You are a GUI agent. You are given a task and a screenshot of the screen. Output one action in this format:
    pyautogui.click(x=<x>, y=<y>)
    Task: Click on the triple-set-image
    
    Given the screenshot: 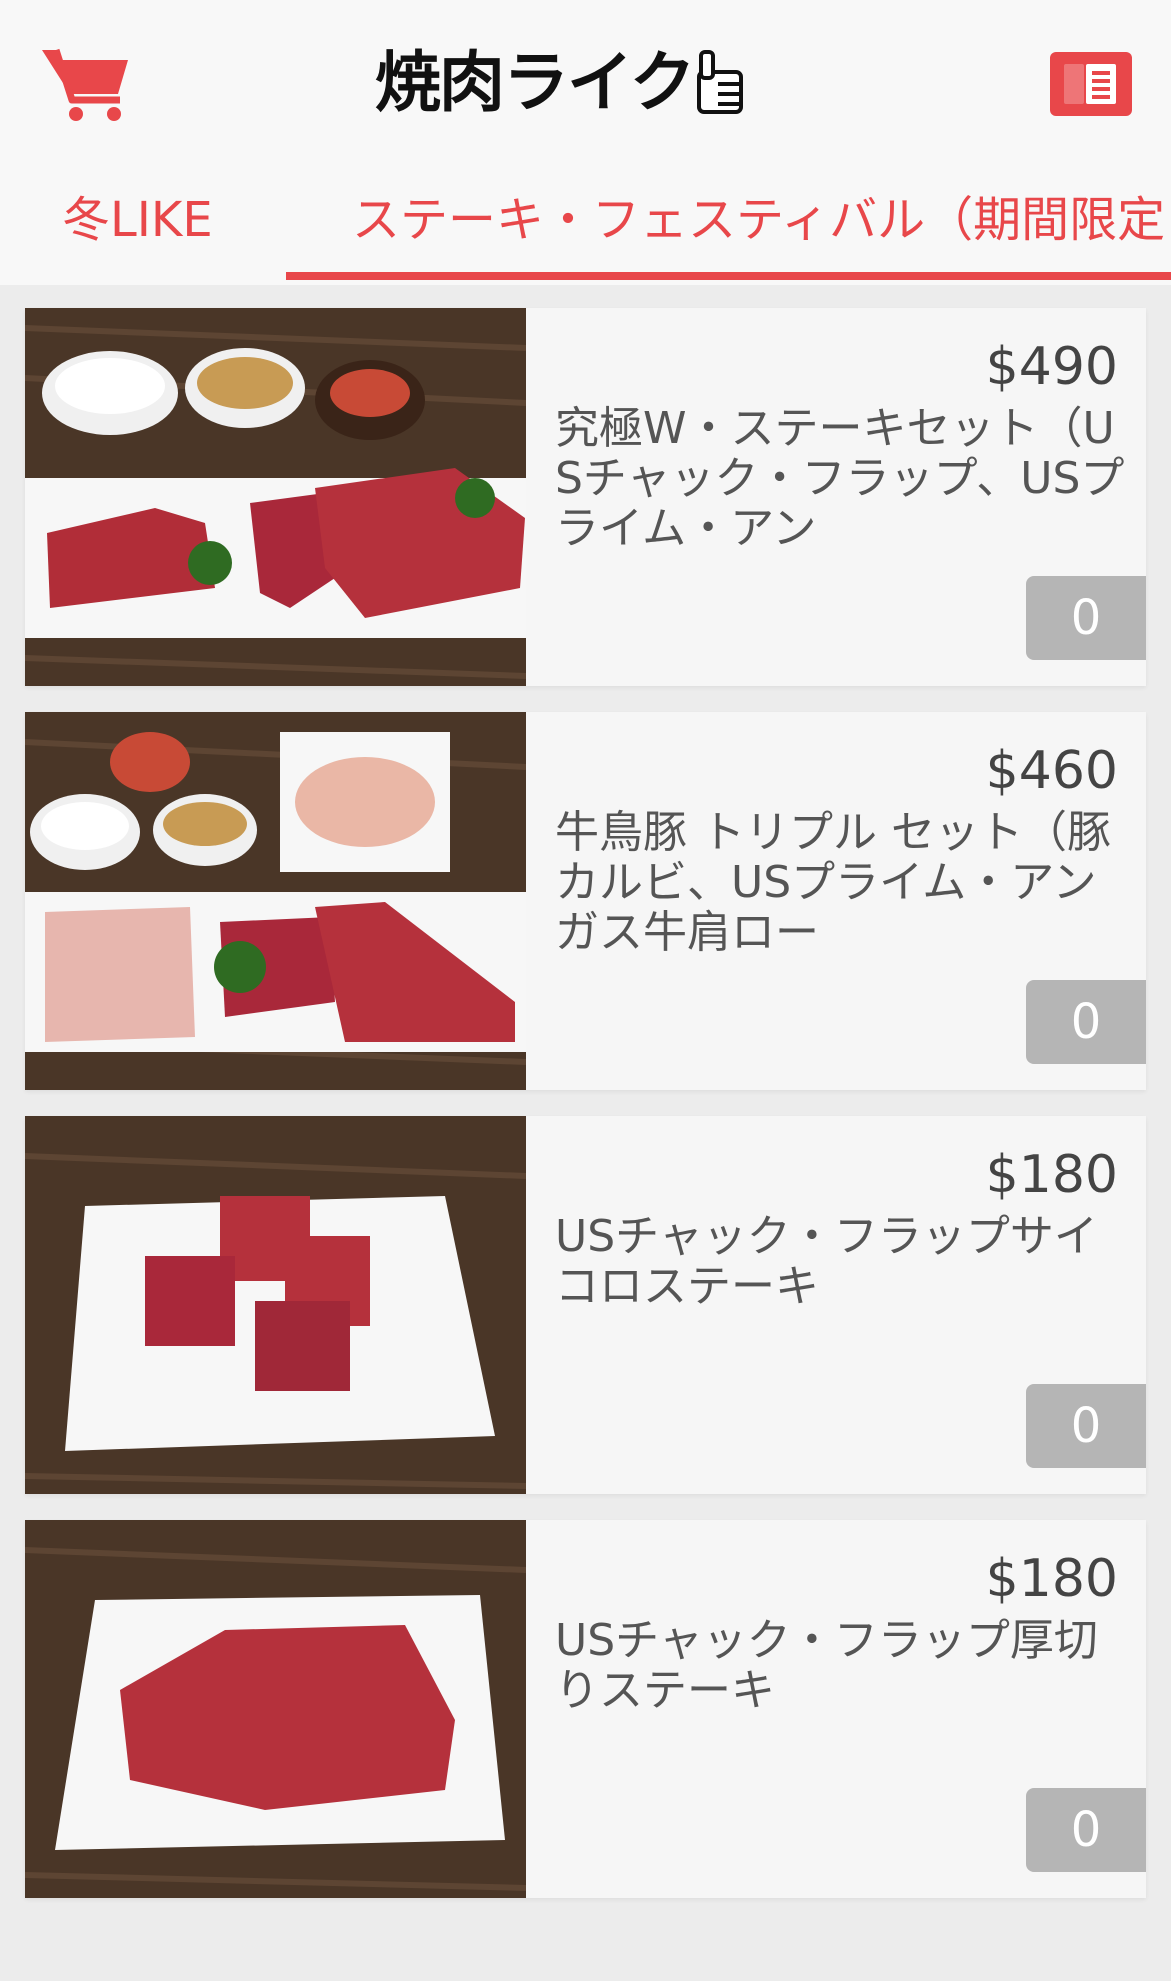 What is the action you would take?
    pyautogui.click(x=275, y=901)
    